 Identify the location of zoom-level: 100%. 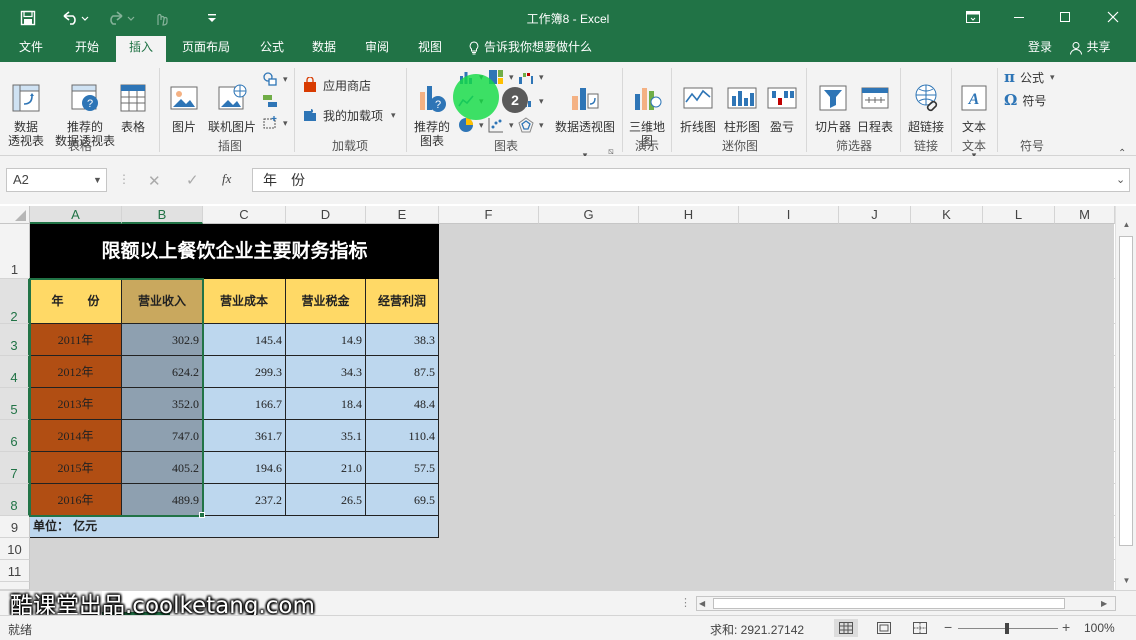
(1099, 628).